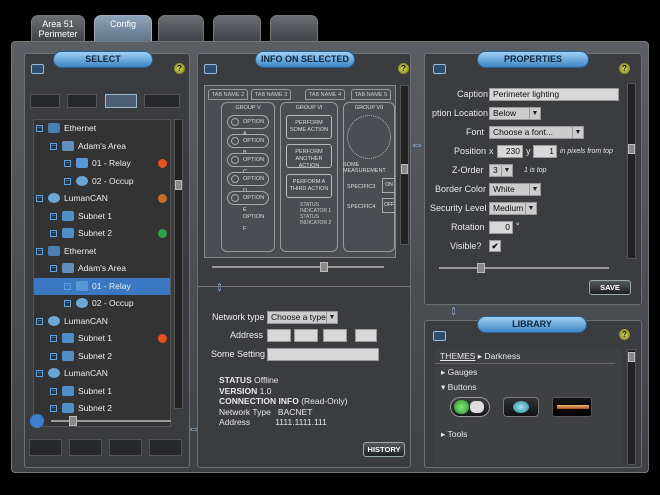  Describe the element at coordinates (248, 183) in the screenshot. I see `option-d: OPTION D` at that location.